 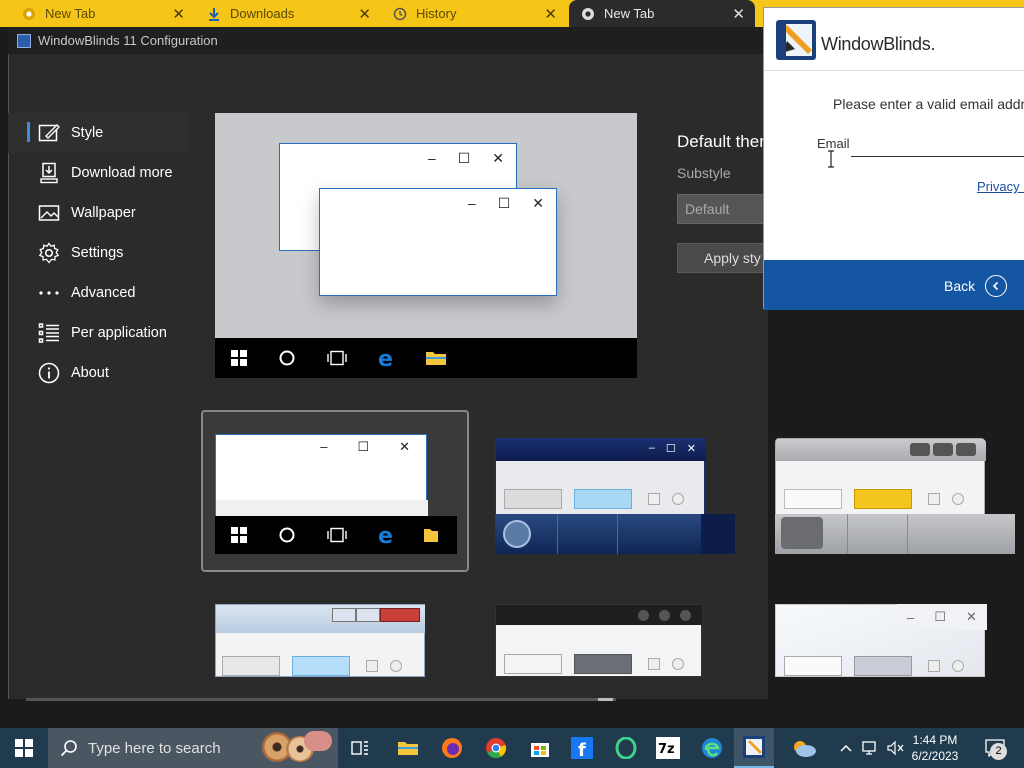 I want to click on gear-icon, so click(x=49, y=253).